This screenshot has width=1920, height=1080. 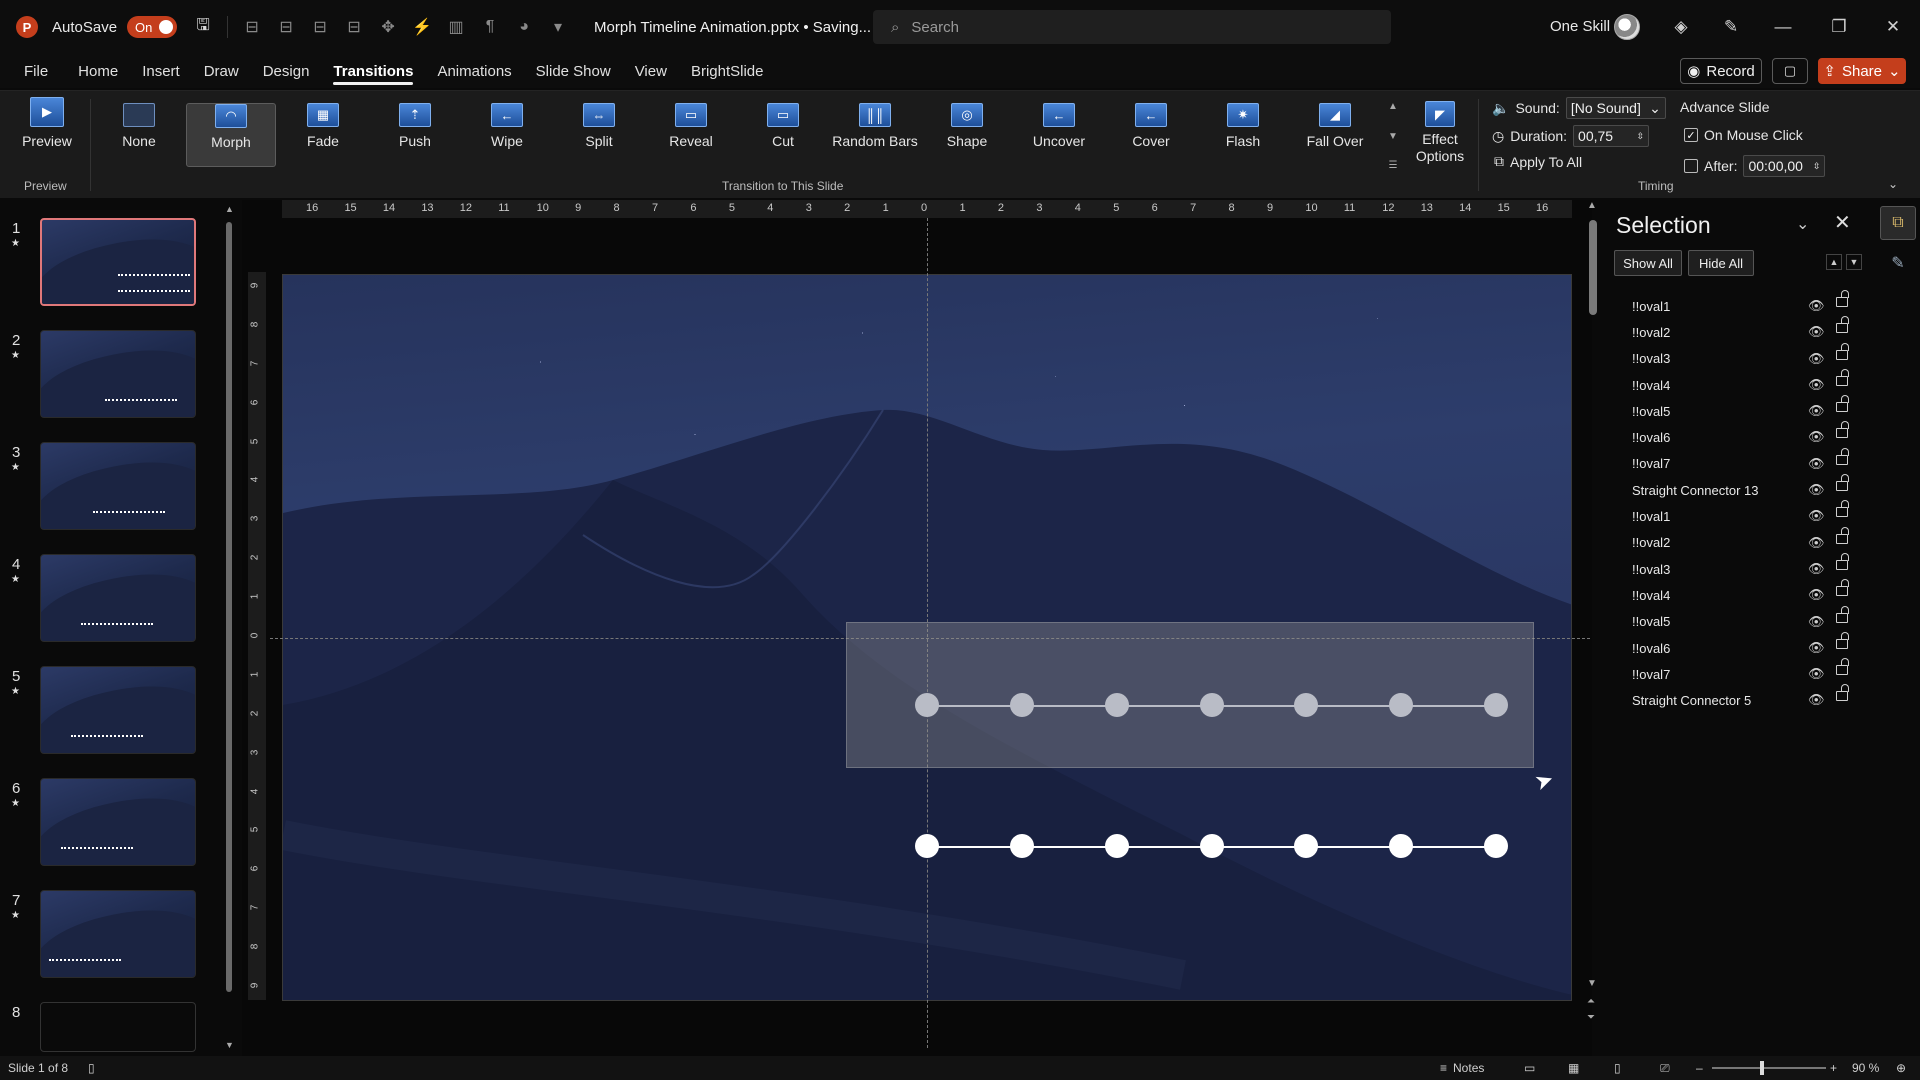 What do you see at coordinates (1591, 1001) in the screenshot?
I see `previous-slide-icon: ⏶` at bounding box center [1591, 1001].